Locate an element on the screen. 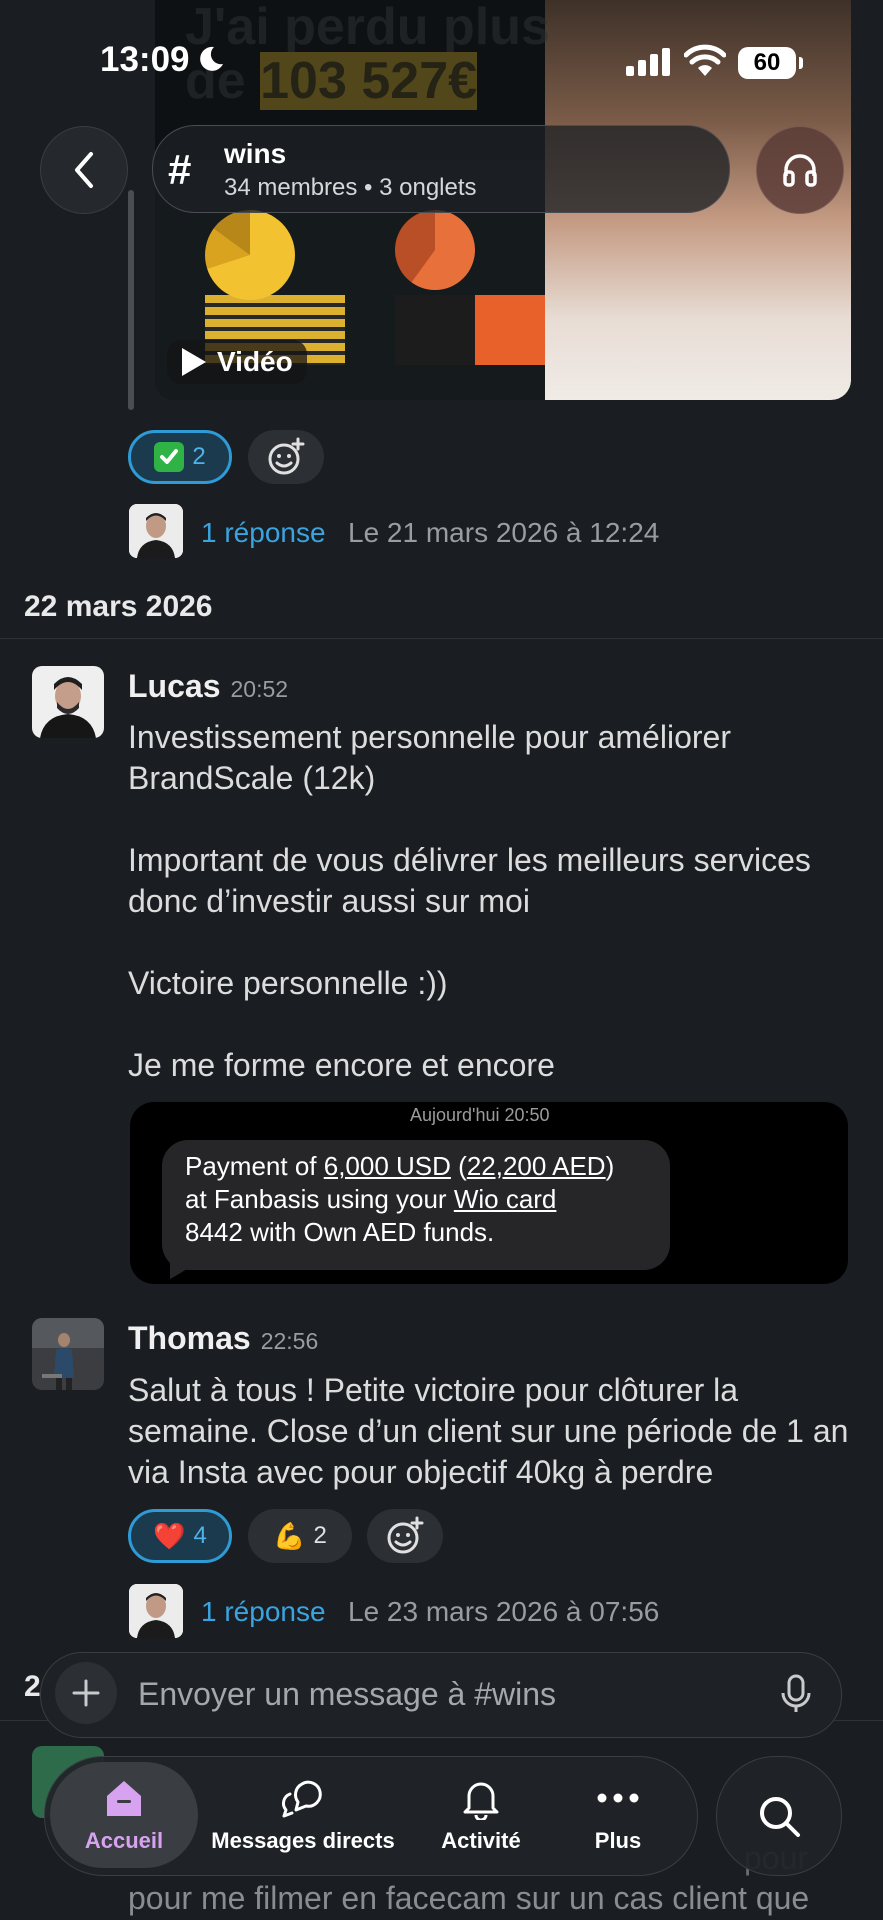  cellular-signal-icon is located at coordinates (649, 62).